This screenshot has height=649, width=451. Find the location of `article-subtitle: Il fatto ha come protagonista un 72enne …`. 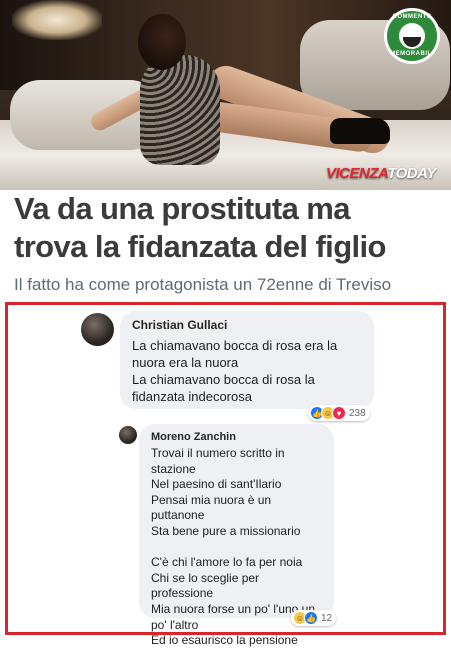

article-subtitle: Il fatto ha come protagonista un 72enne … is located at coordinates (203, 284).